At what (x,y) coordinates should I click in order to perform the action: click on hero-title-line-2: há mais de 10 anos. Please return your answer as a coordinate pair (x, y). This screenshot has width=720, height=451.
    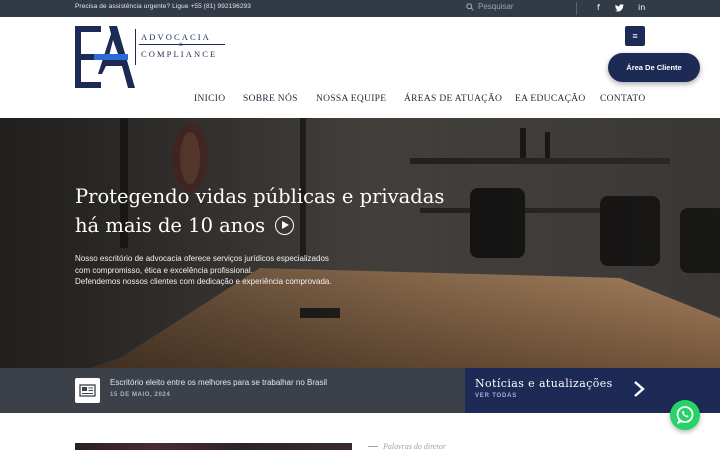
    Looking at the image, I should click on (170, 225).